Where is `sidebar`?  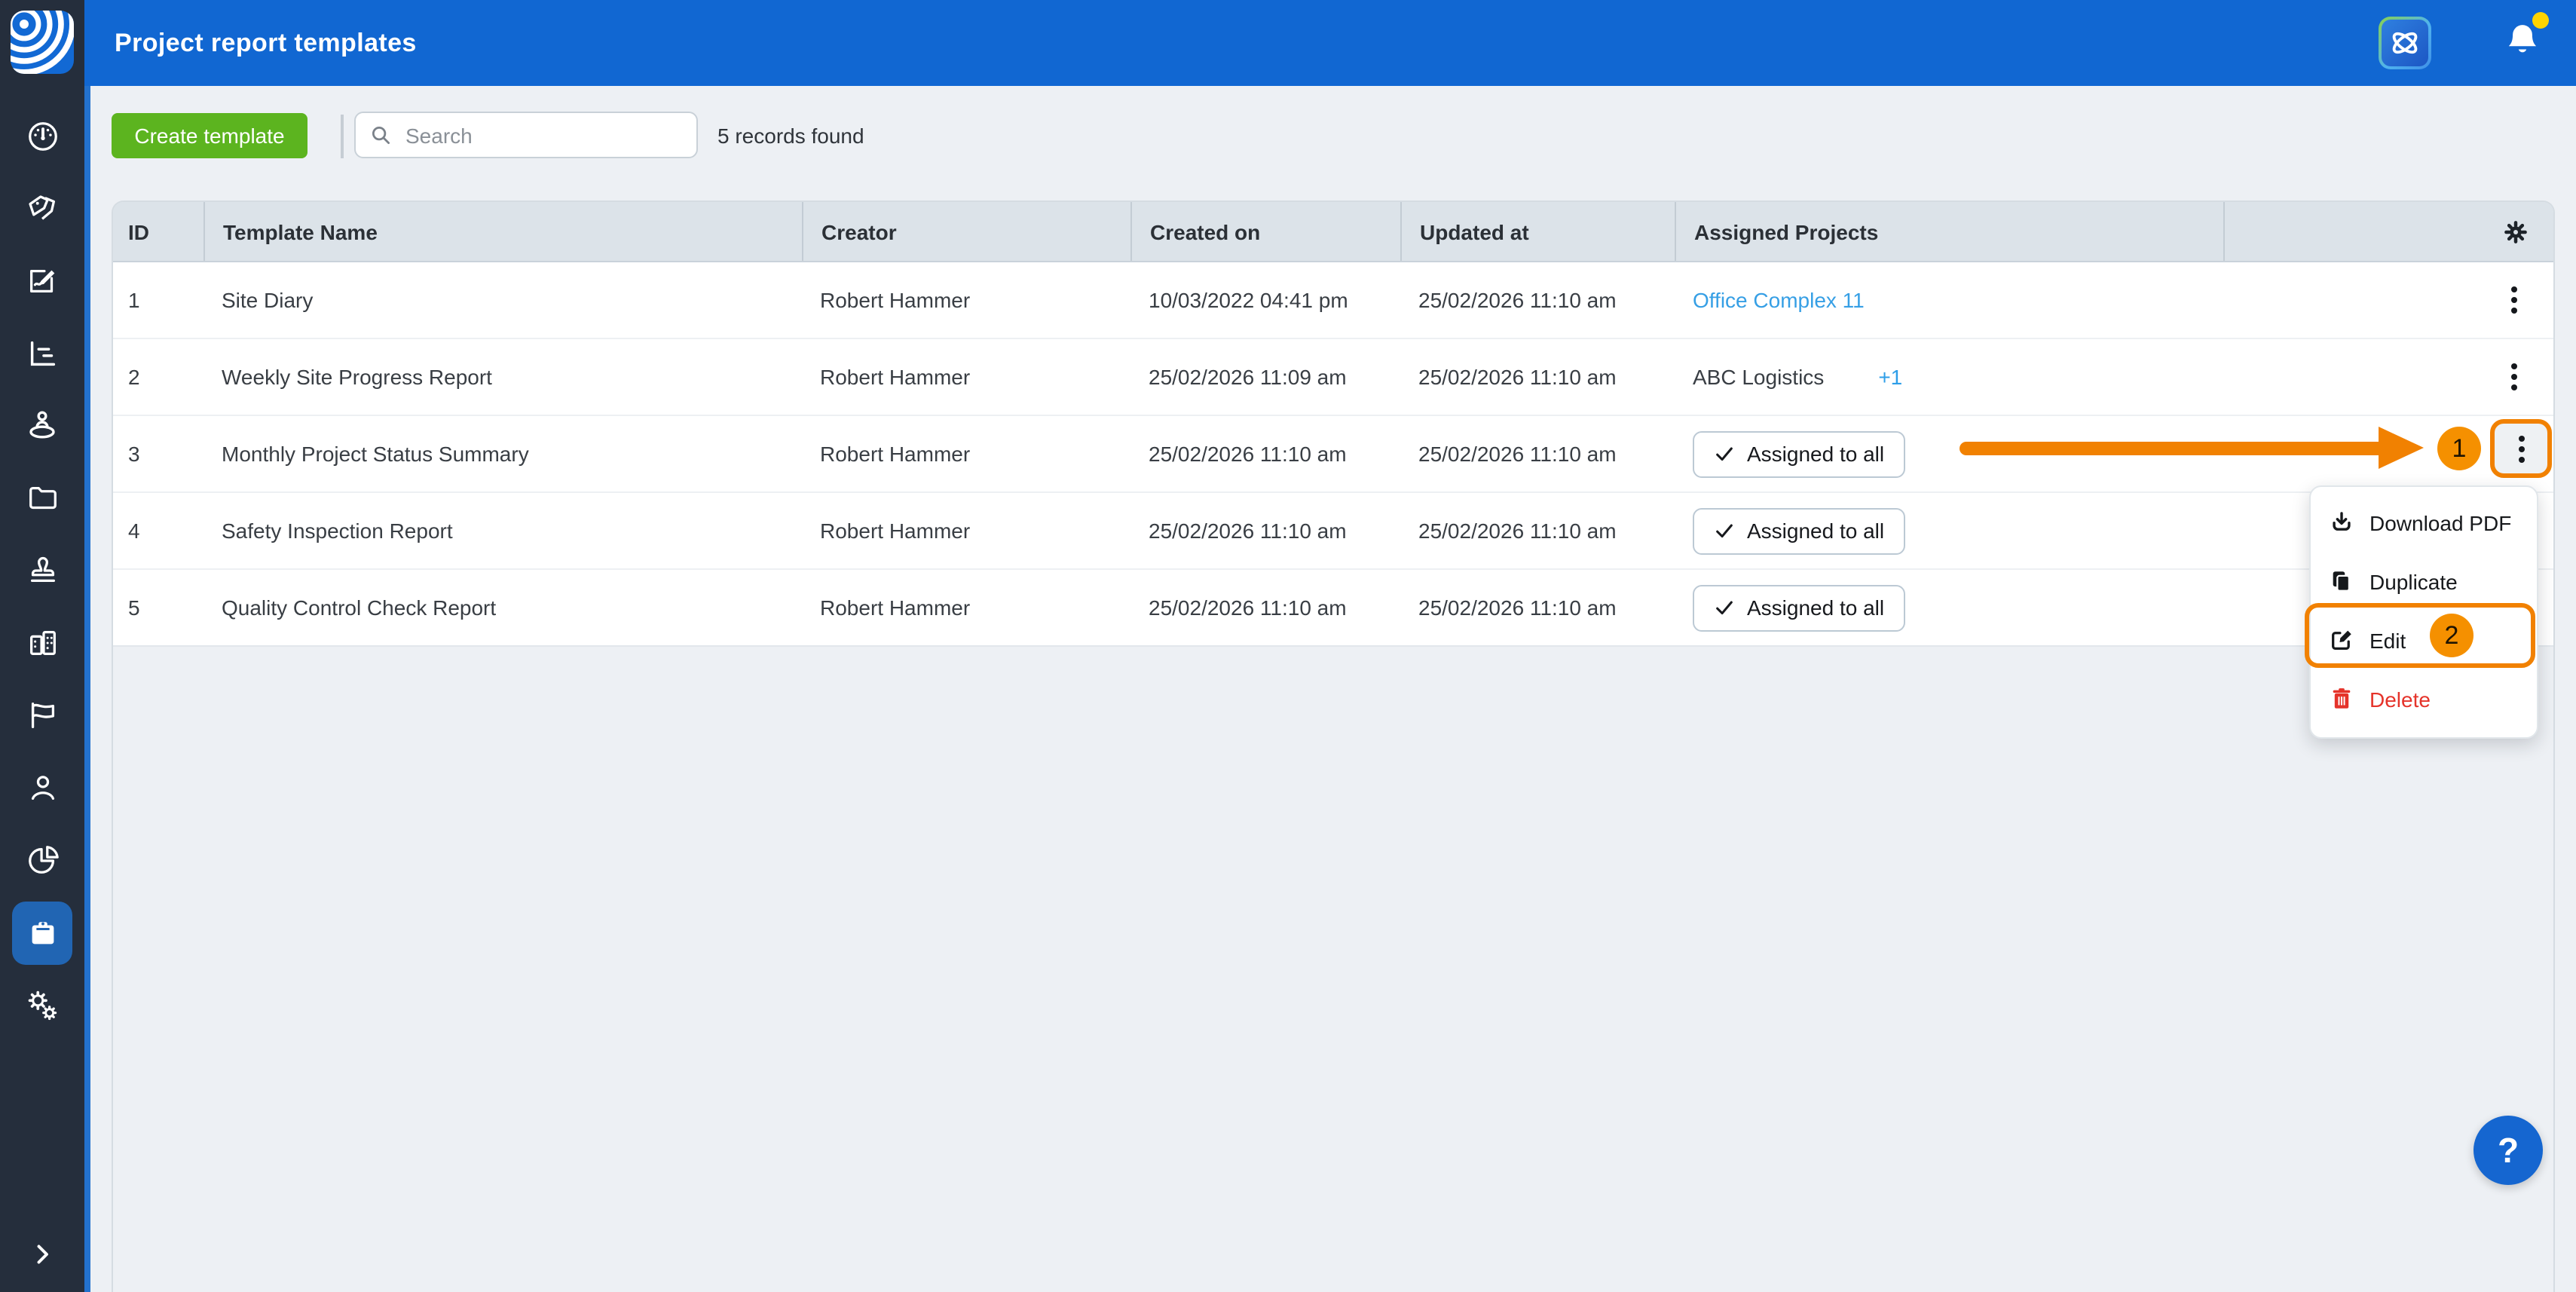
sidebar is located at coordinates (42, 646).